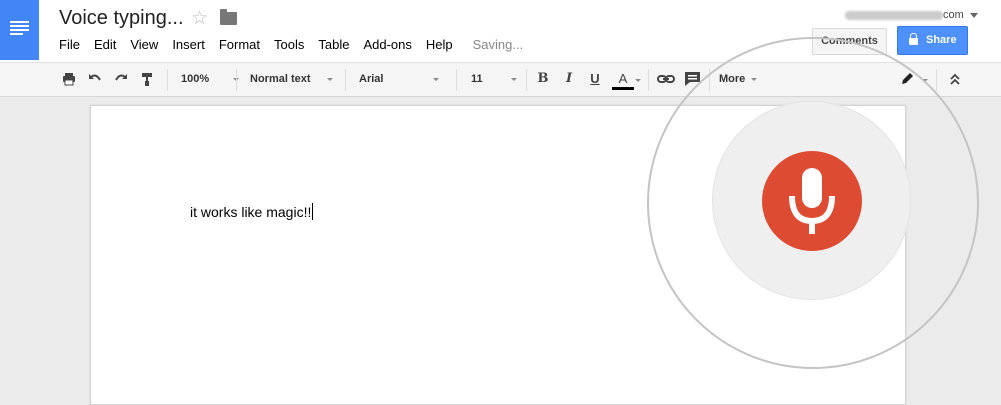 The height and width of the screenshot is (405, 1001). What do you see at coordinates (105, 44) in the screenshot?
I see `menu-edit: Edit` at bounding box center [105, 44].